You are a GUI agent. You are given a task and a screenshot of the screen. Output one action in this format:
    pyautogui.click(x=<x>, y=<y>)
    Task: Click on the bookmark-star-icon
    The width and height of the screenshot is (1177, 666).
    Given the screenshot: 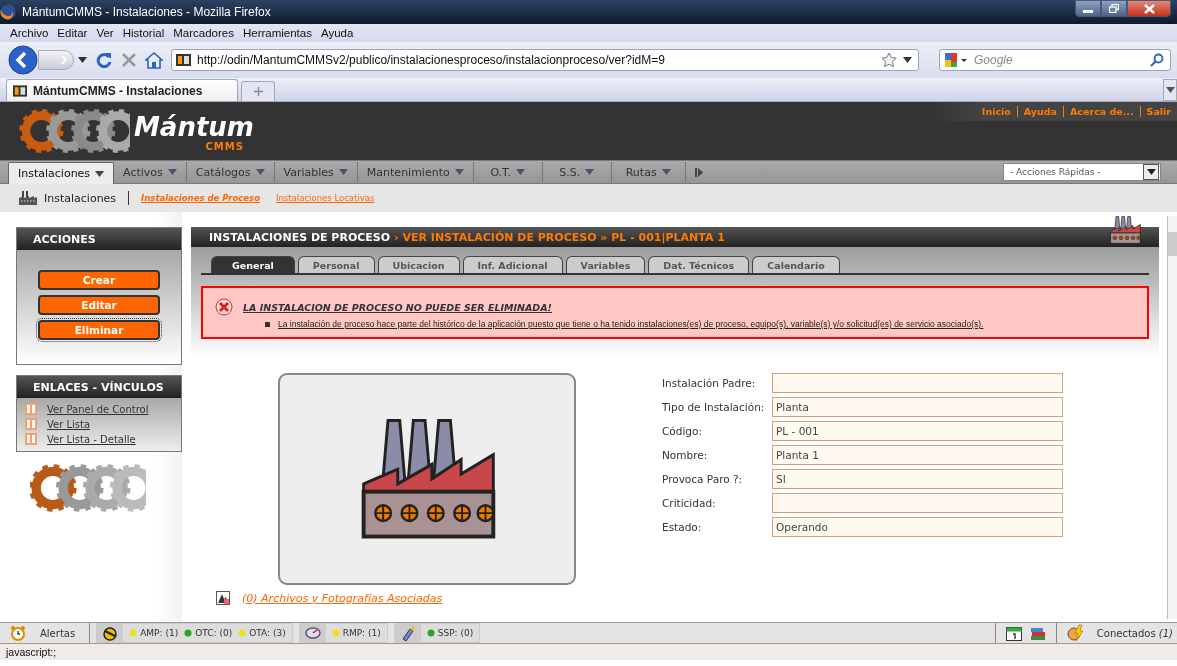 What is the action you would take?
    pyautogui.click(x=889, y=60)
    